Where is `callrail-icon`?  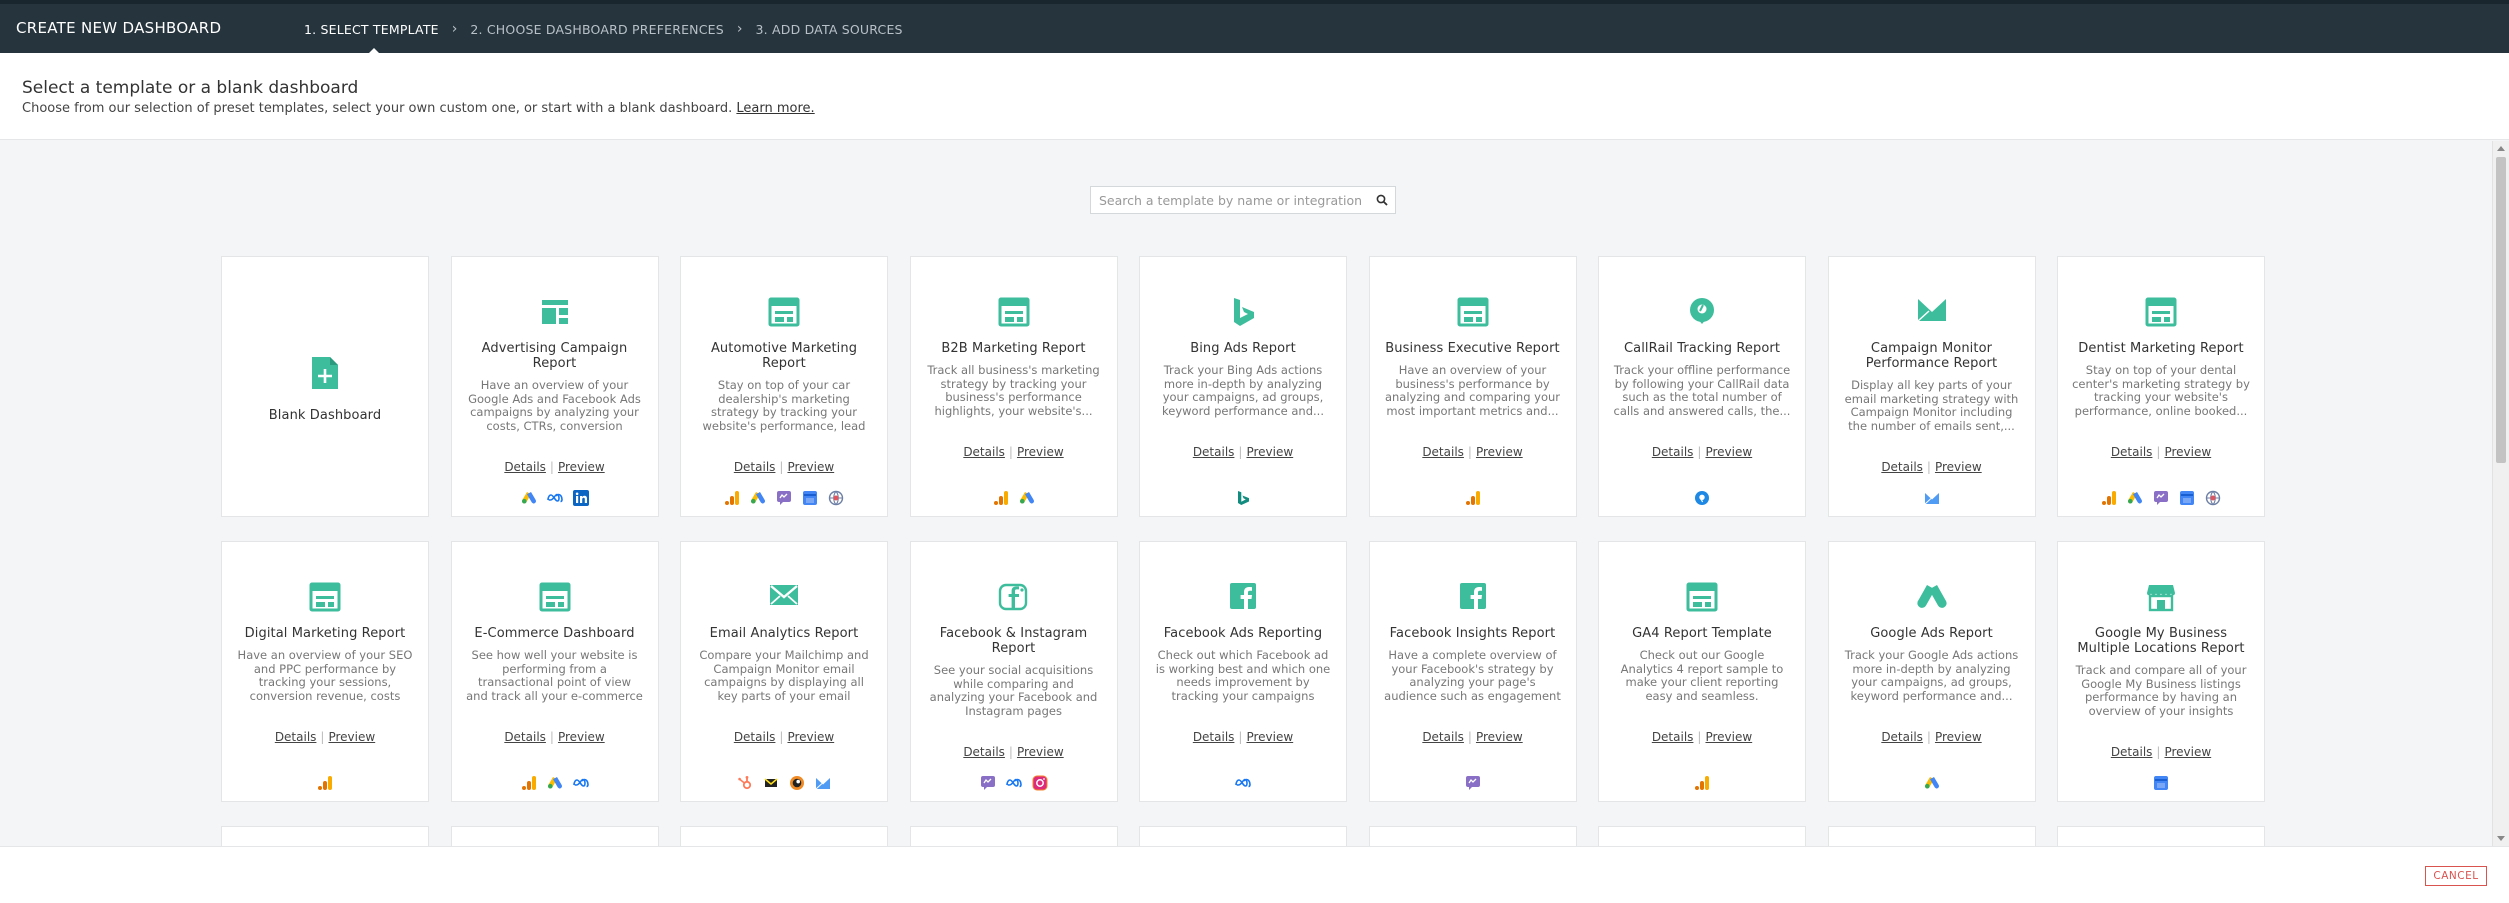 callrail-icon is located at coordinates (1702, 498).